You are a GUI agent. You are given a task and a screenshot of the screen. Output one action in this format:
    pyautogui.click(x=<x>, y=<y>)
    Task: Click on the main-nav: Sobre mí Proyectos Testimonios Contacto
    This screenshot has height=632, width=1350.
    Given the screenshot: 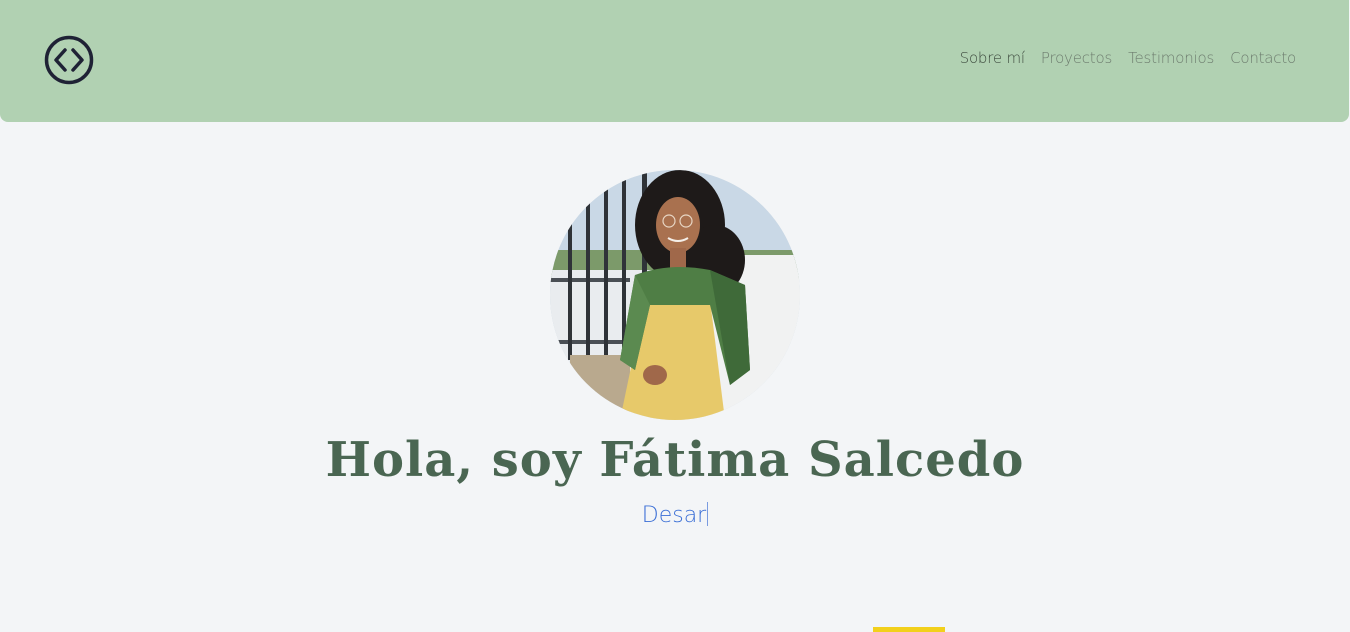 What is the action you would take?
    pyautogui.click(x=1128, y=58)
    